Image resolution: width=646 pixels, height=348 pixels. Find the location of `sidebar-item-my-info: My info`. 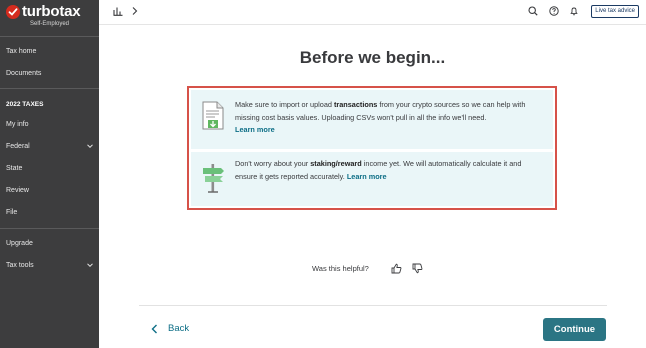

sidebar-item-my-info: My info is located at coordinates (50, 124).